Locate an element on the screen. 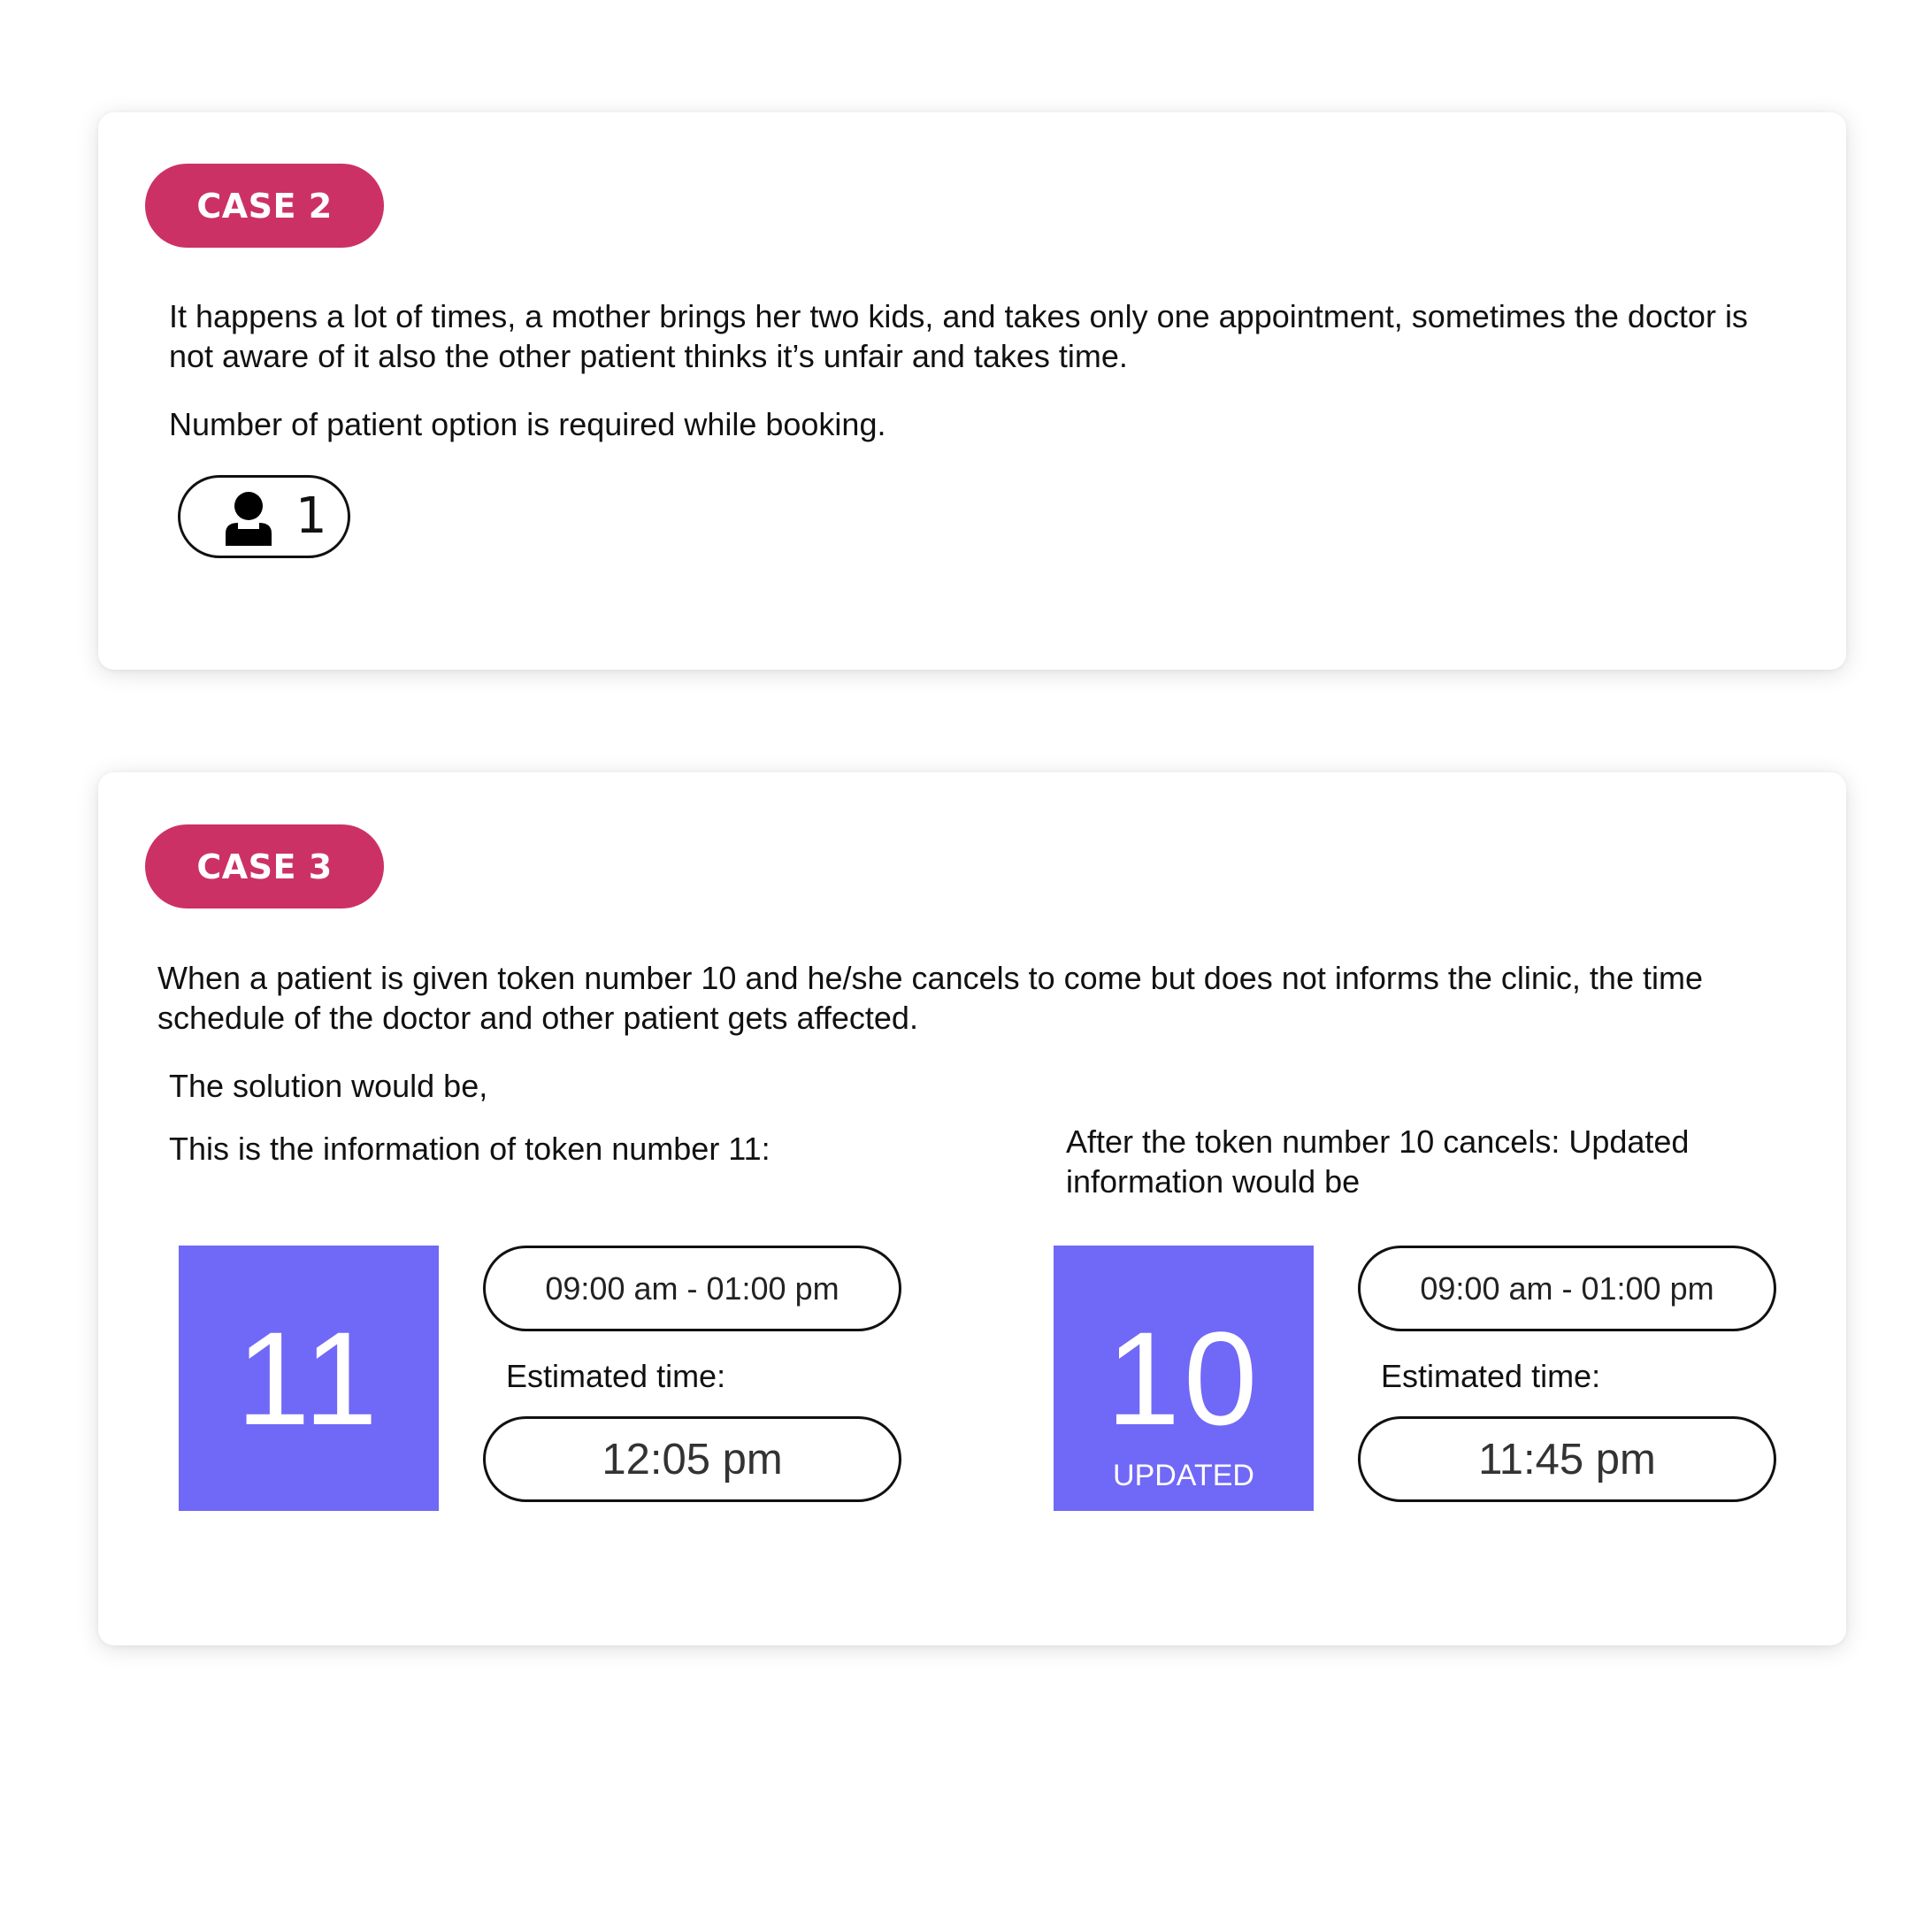 The width and height of the screenshot is (1932, 1932). patient-count-selector: 1 is located at coordinates (264, 516).